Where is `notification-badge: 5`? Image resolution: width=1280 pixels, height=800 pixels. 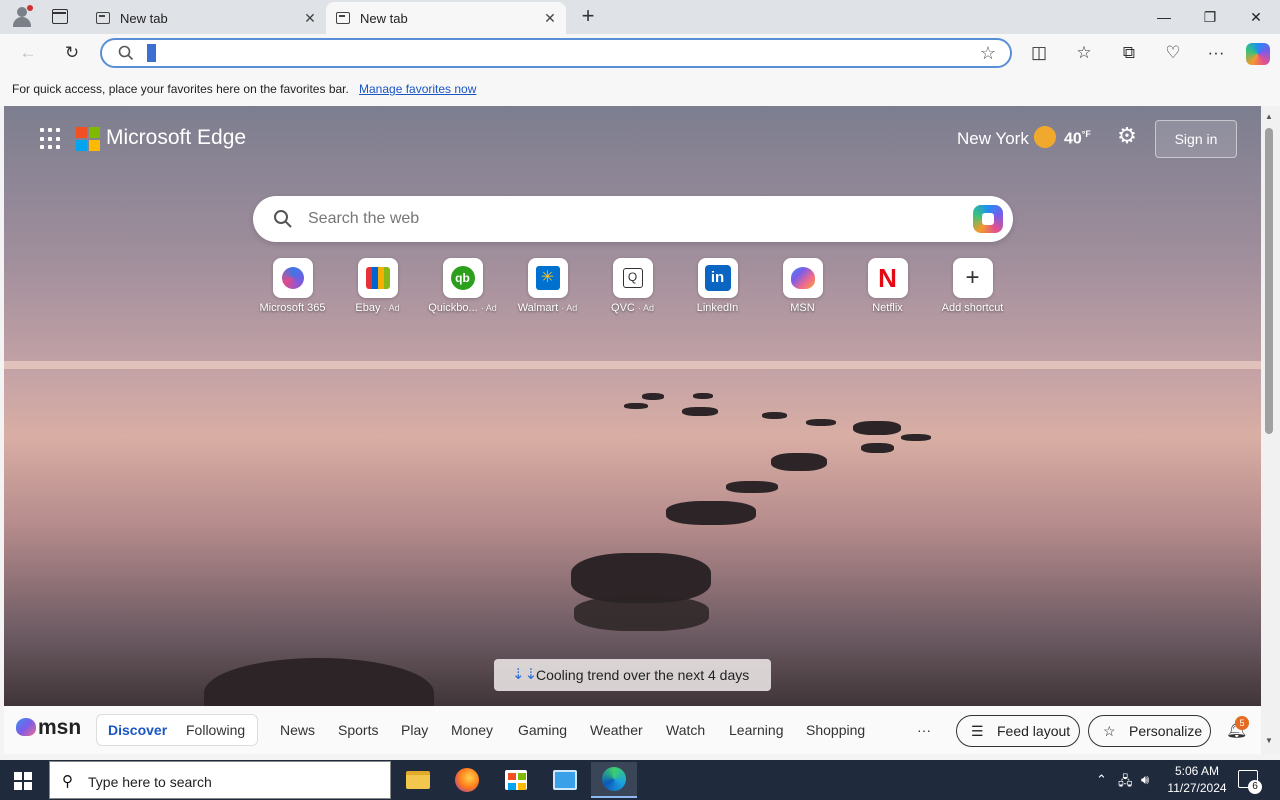 notification-badge: 5 is located at coordinates (1242, 723).